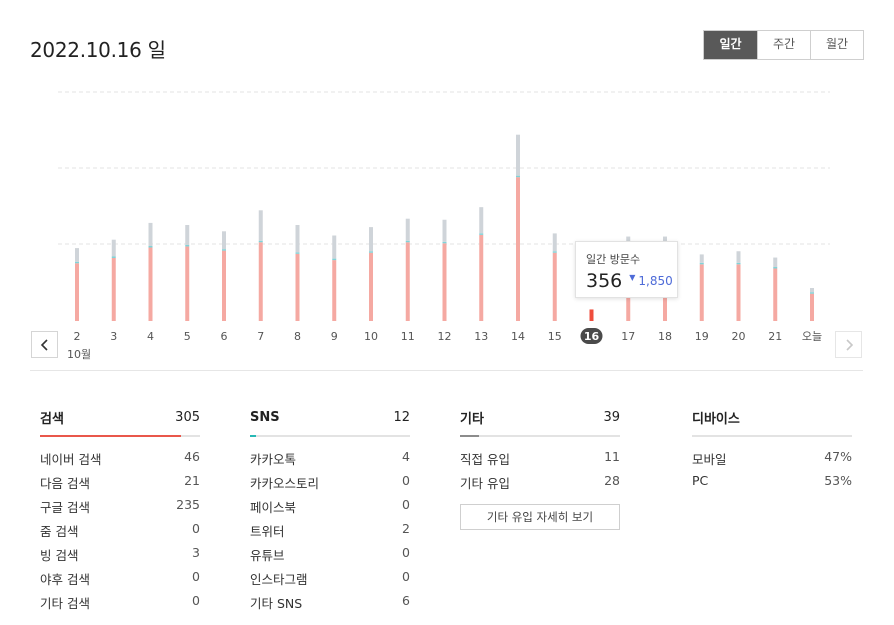  Describe the element at coordinates (772, 485) in the screenshot. I see `list-item: PC 53%` at that location.